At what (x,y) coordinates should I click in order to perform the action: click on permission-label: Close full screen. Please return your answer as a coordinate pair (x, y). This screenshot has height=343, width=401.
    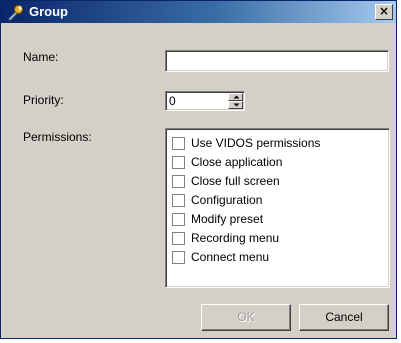
    Looking at the image, I should click on (235, 181).